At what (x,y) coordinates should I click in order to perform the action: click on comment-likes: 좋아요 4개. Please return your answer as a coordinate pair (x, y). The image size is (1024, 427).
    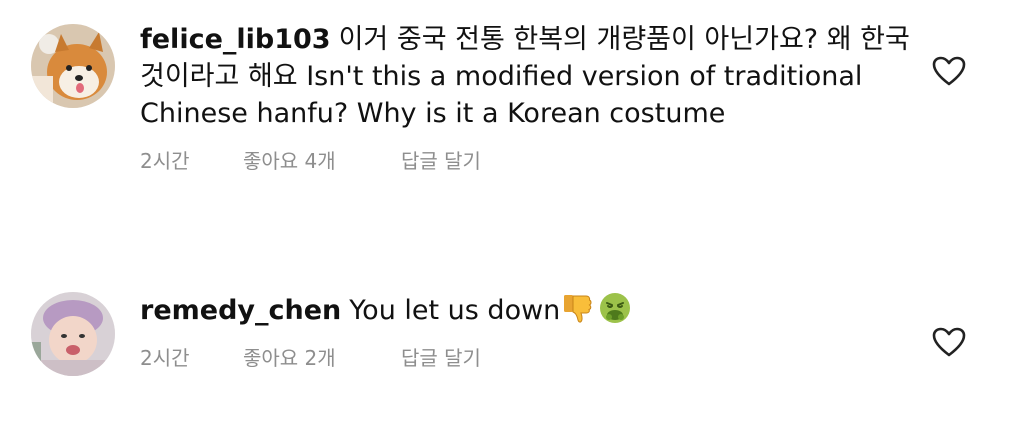
    Looking at the image, I should click on (322, 161).